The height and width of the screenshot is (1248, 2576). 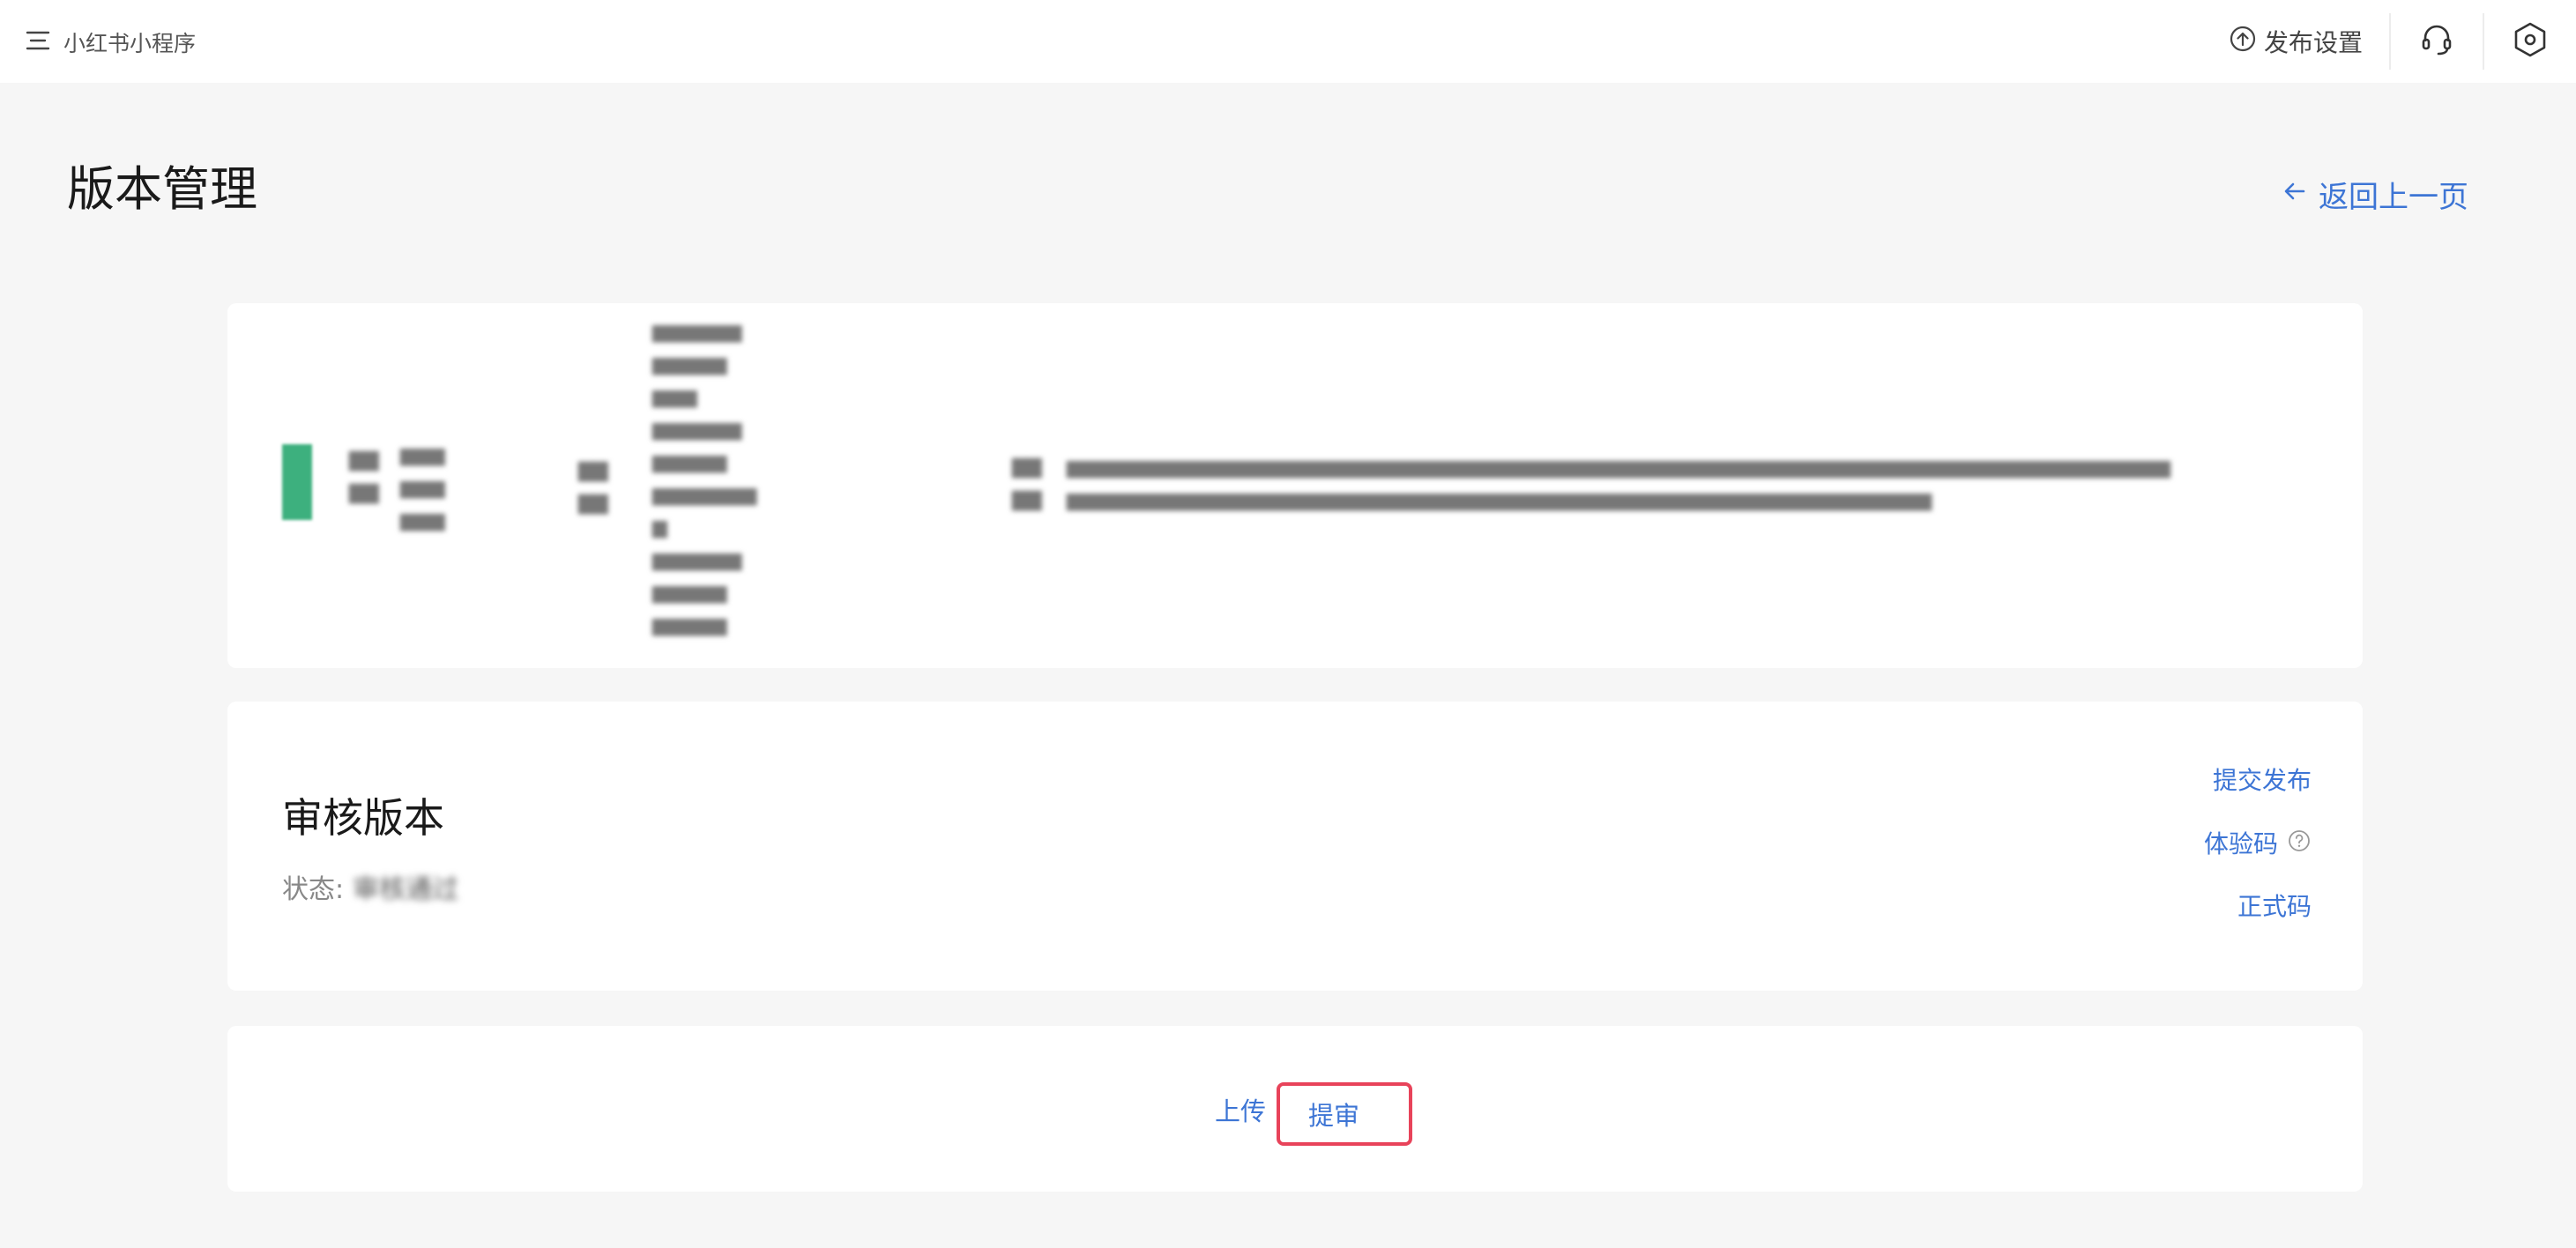 I want to click on official-code-link: 正式码, so click(x=2274, y=907).